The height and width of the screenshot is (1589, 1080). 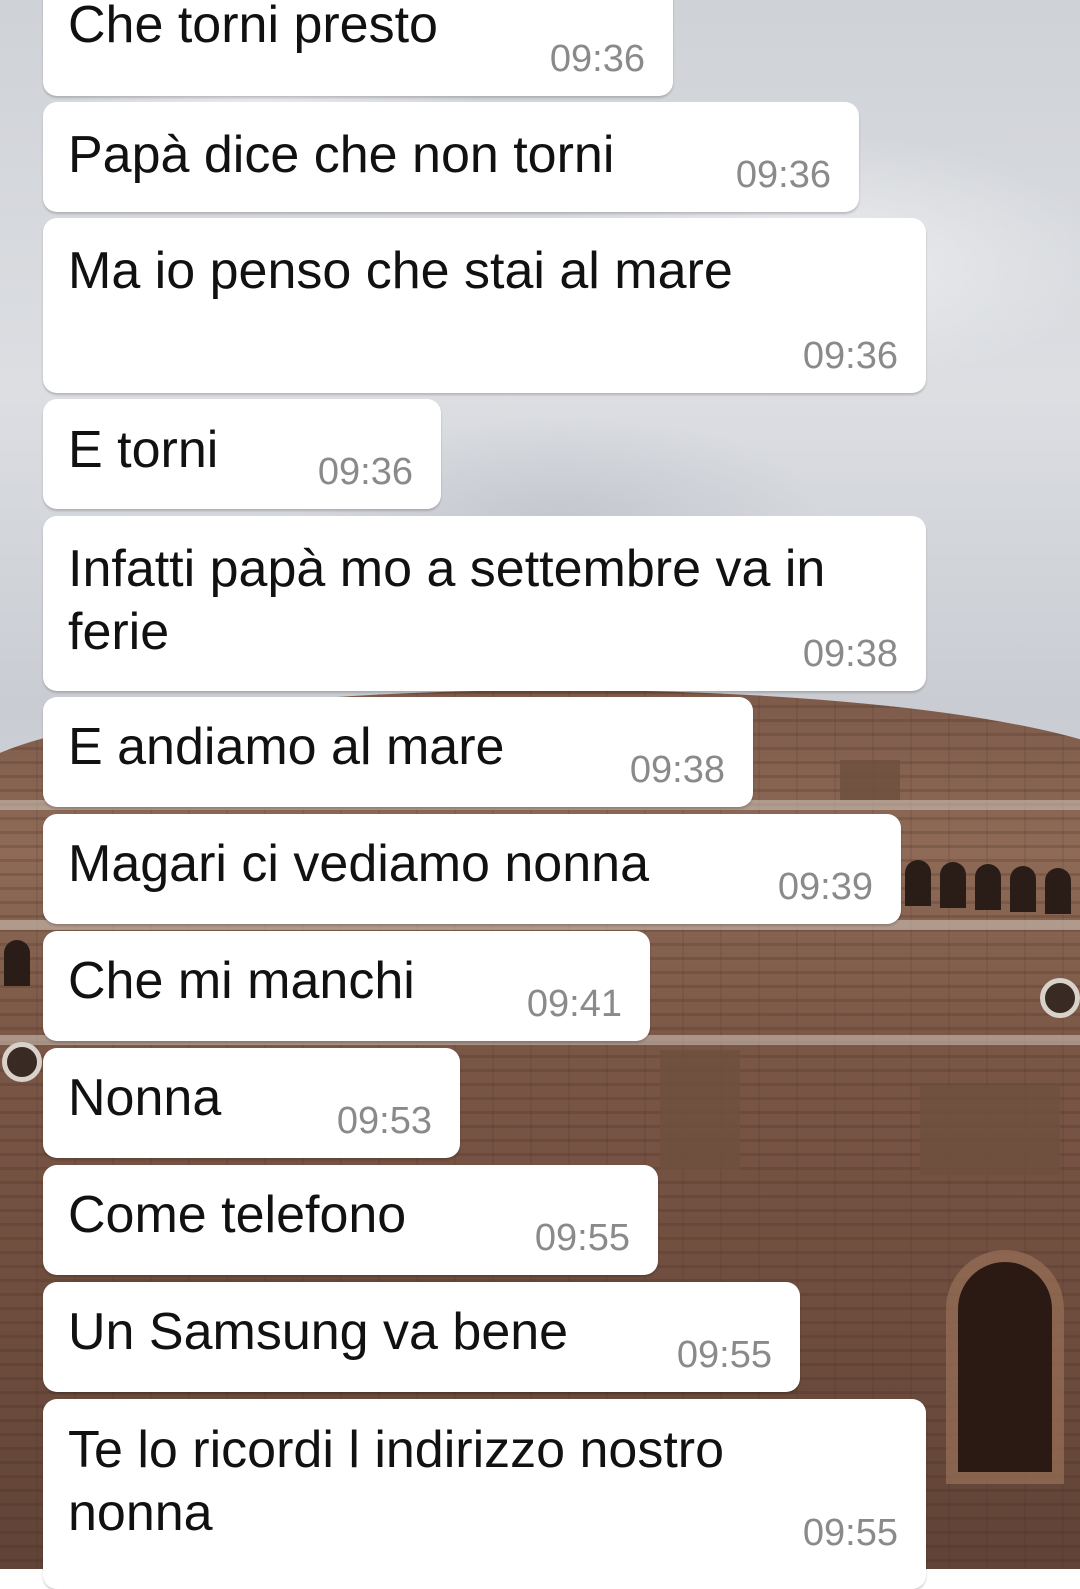 I want to click on message-bubble: E torni 09:36, so click(x=242, y=454).